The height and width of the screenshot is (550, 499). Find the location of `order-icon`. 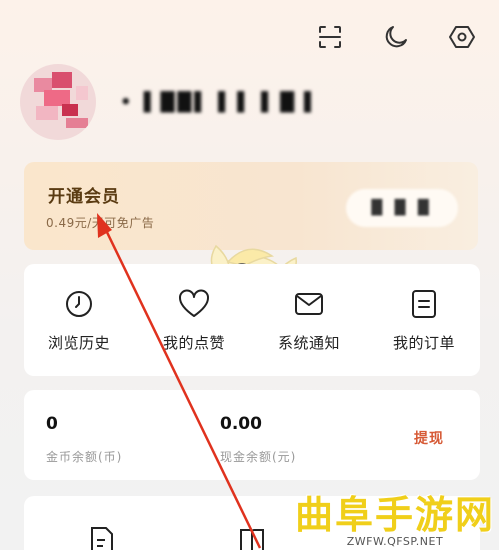

order-icon is located at coordinates (424, 304).